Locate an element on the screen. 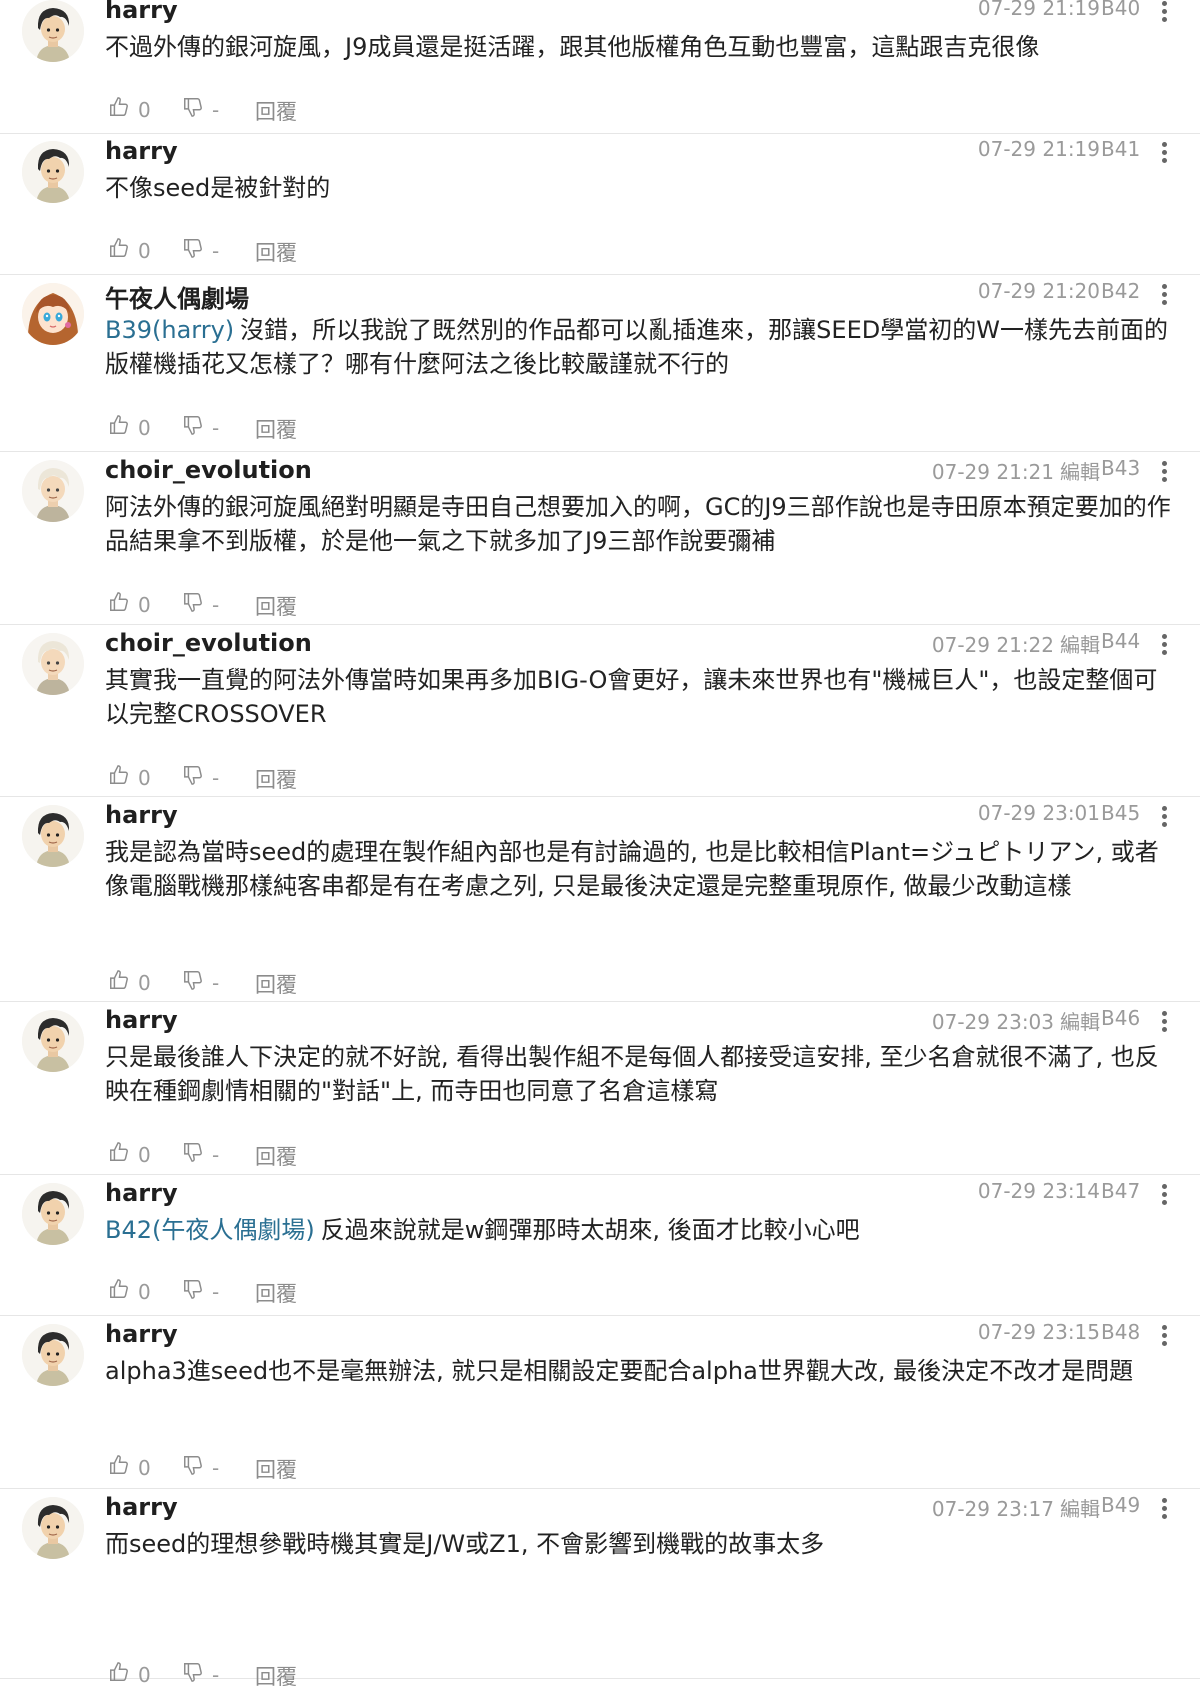 The width and height of the screenshot is (1200, 1691). floor-number: B42 is located at coordinates (1120, 291).